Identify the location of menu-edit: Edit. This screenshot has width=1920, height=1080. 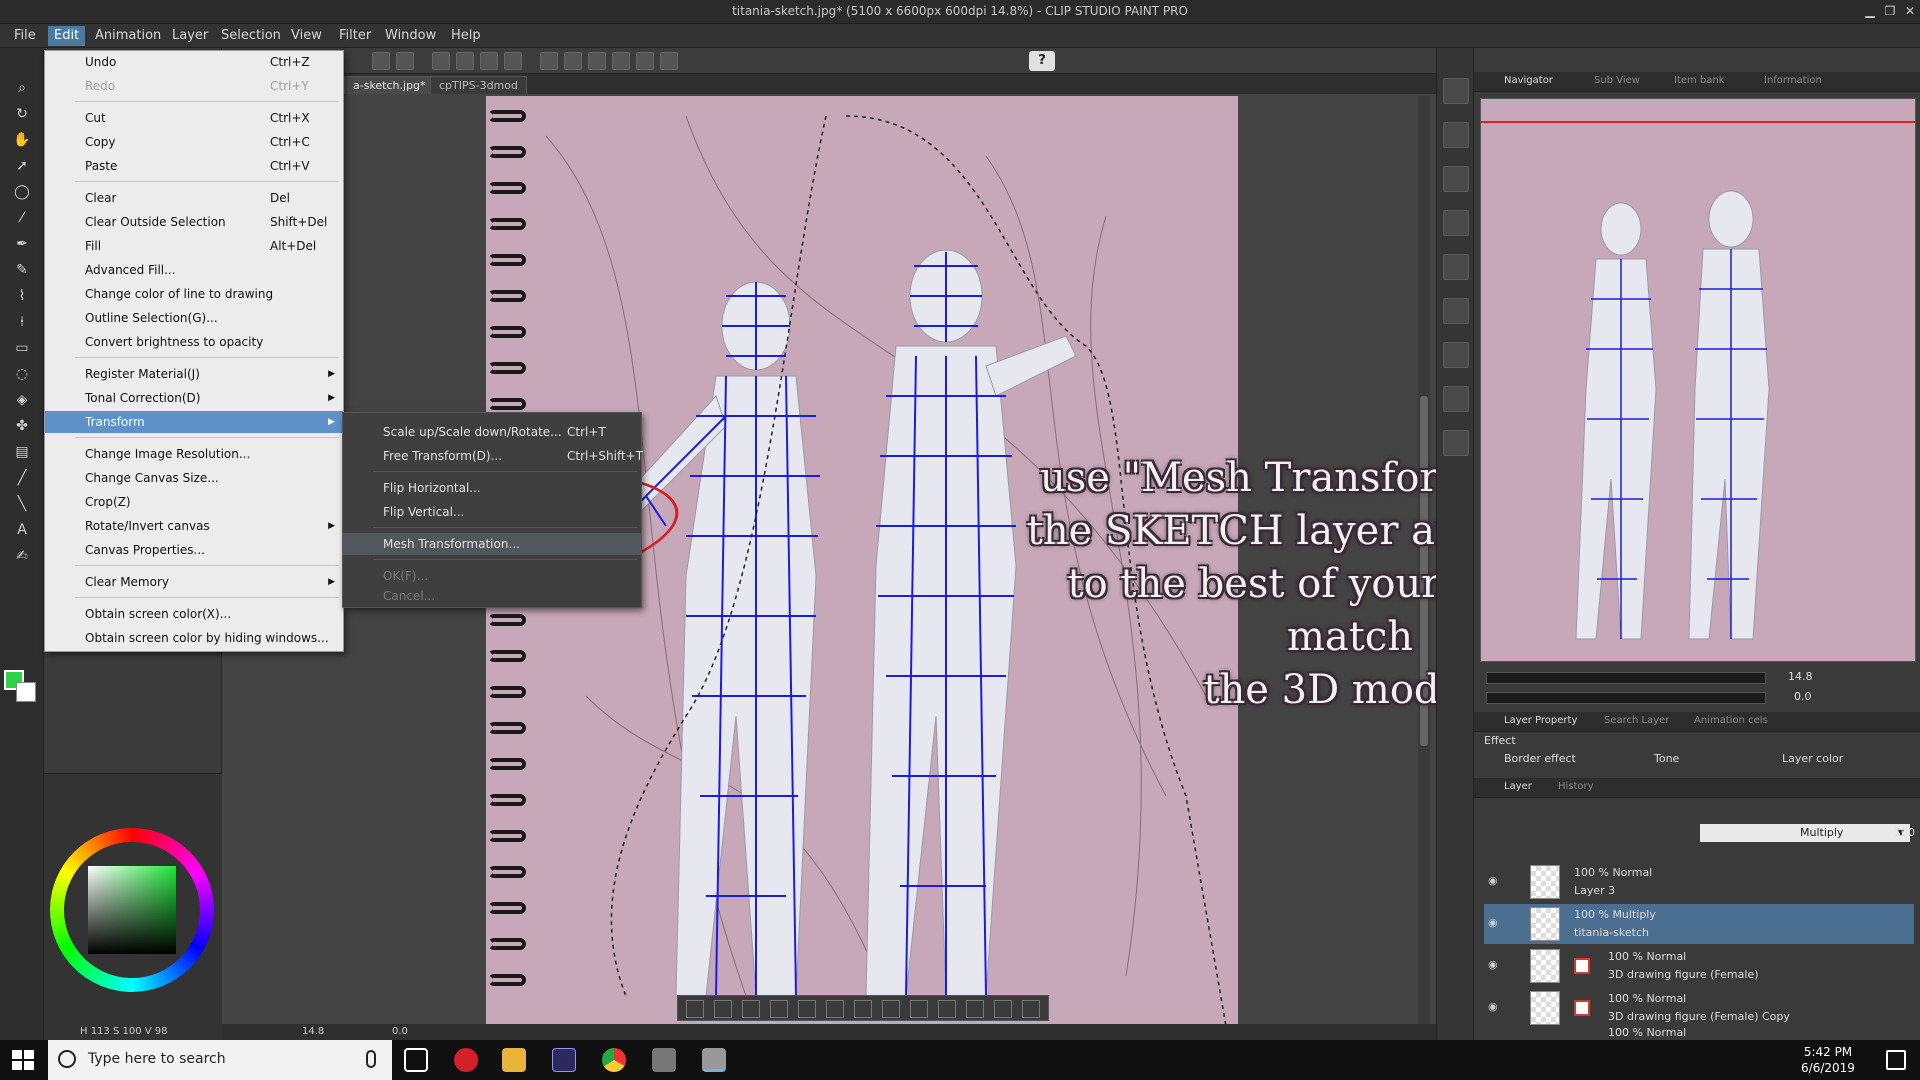
(67, 36).